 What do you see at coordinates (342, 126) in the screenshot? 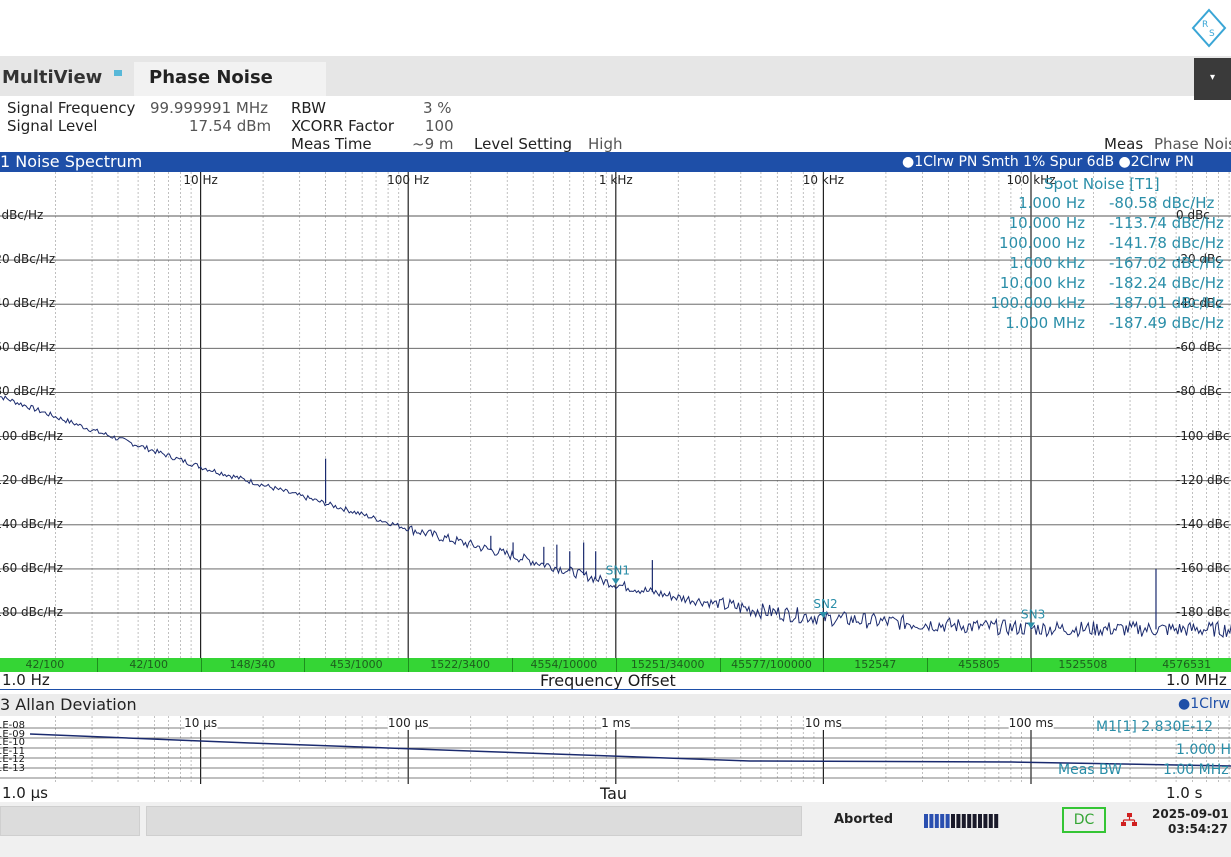
I see `xcorr-label: XCORR Factor` at bounding box center [342, 126].